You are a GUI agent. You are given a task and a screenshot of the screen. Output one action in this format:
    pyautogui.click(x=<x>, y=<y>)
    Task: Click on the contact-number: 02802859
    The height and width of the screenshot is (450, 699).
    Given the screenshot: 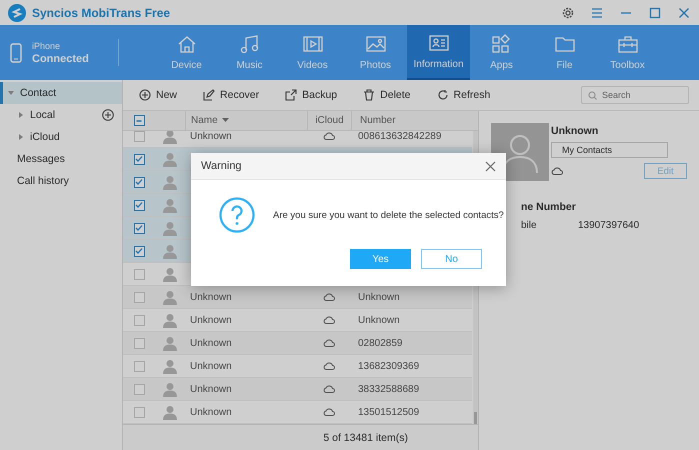 What is the action you would take?
    pyautogui.click(x=380, y=343)
    